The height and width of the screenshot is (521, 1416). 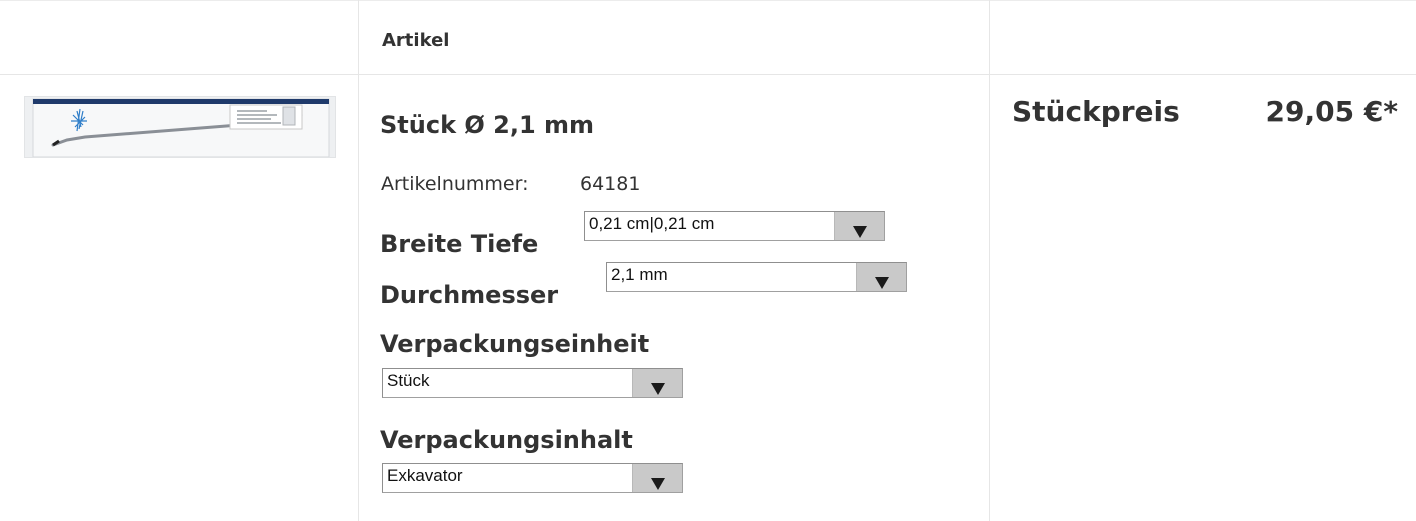 What do you see at coordinates (425, 475) in the screenshot?
I see `packaging-content-select-value: Exkavator` at bounding box center [425, 475].